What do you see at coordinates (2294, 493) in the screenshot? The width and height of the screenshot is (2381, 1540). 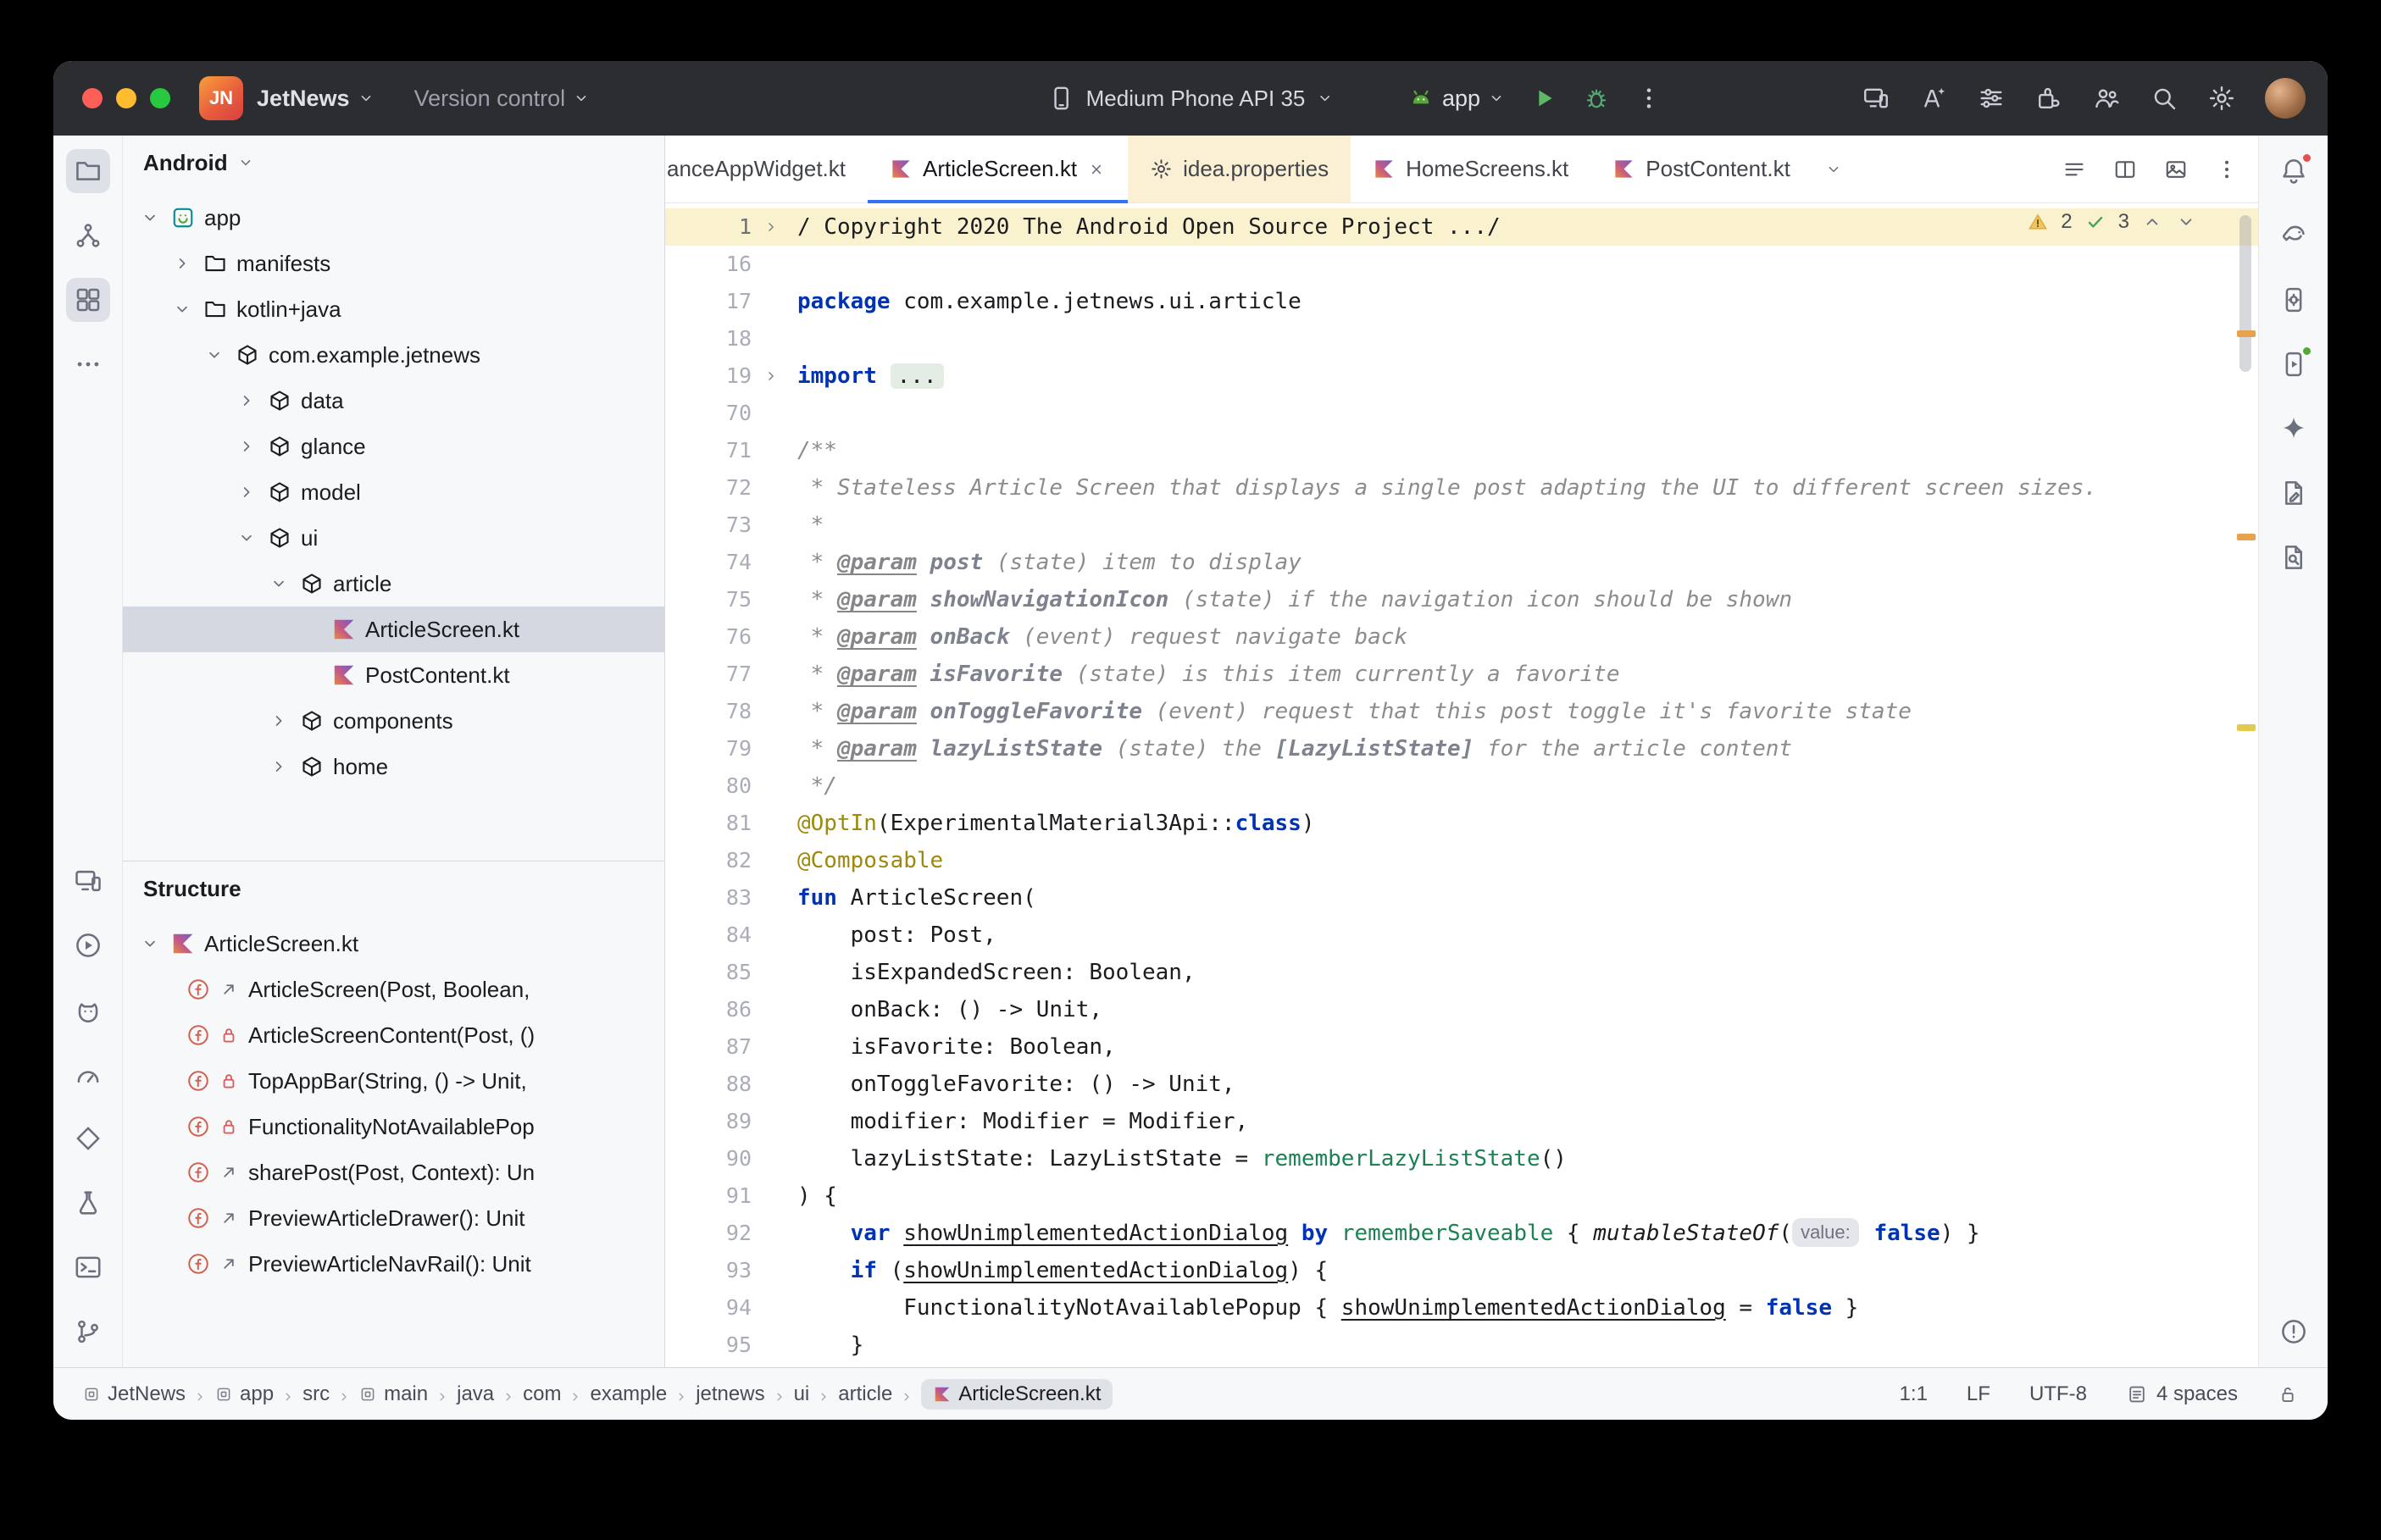 I see `assistant-tool-button` at bounding box center [2294, 493].